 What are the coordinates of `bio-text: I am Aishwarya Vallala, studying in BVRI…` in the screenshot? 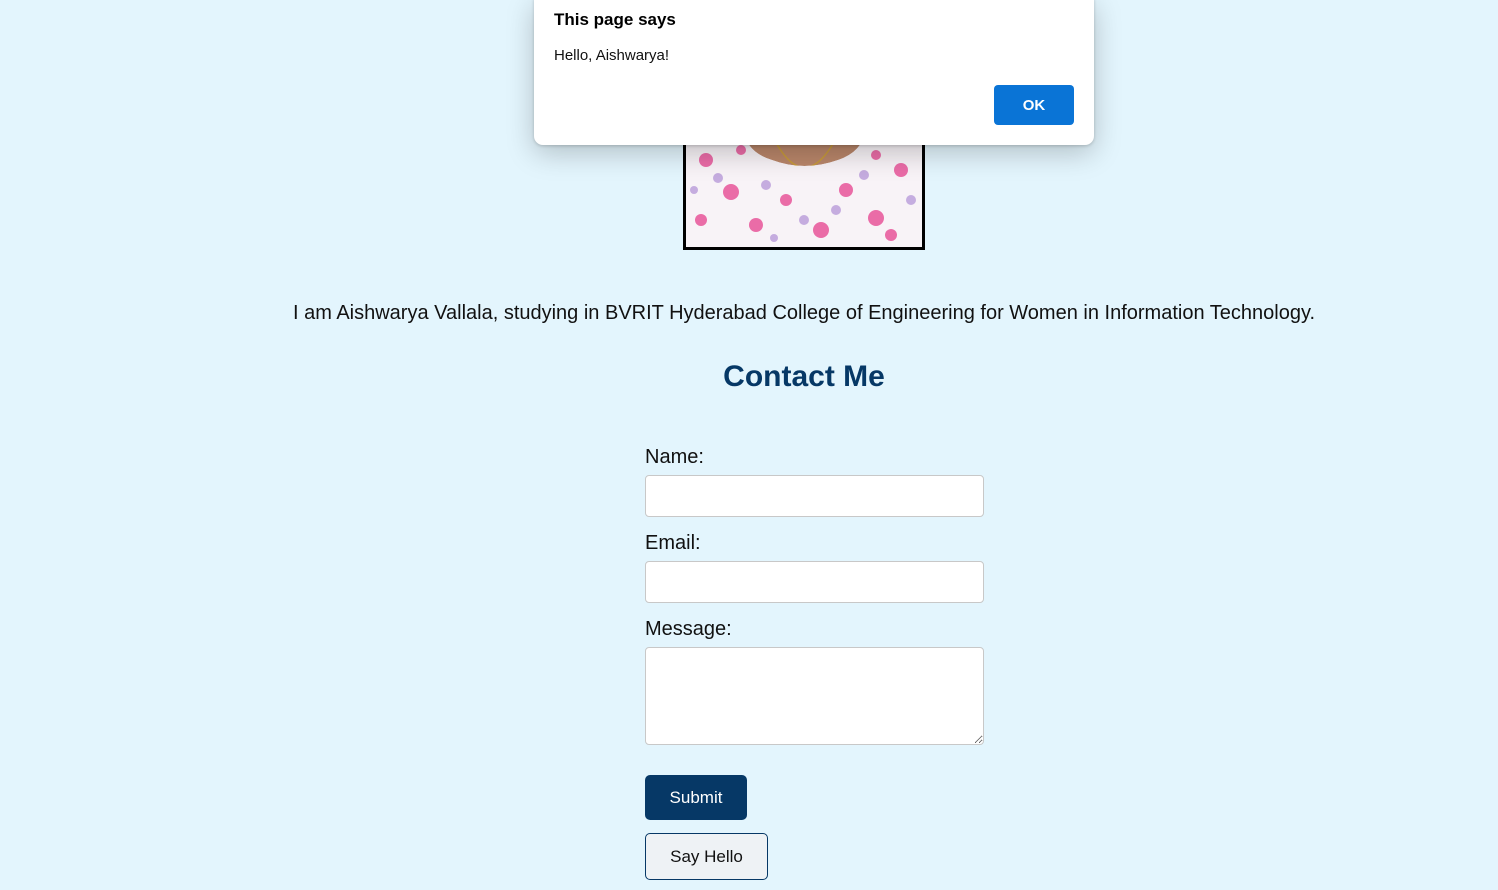 It's located at (804, 313).